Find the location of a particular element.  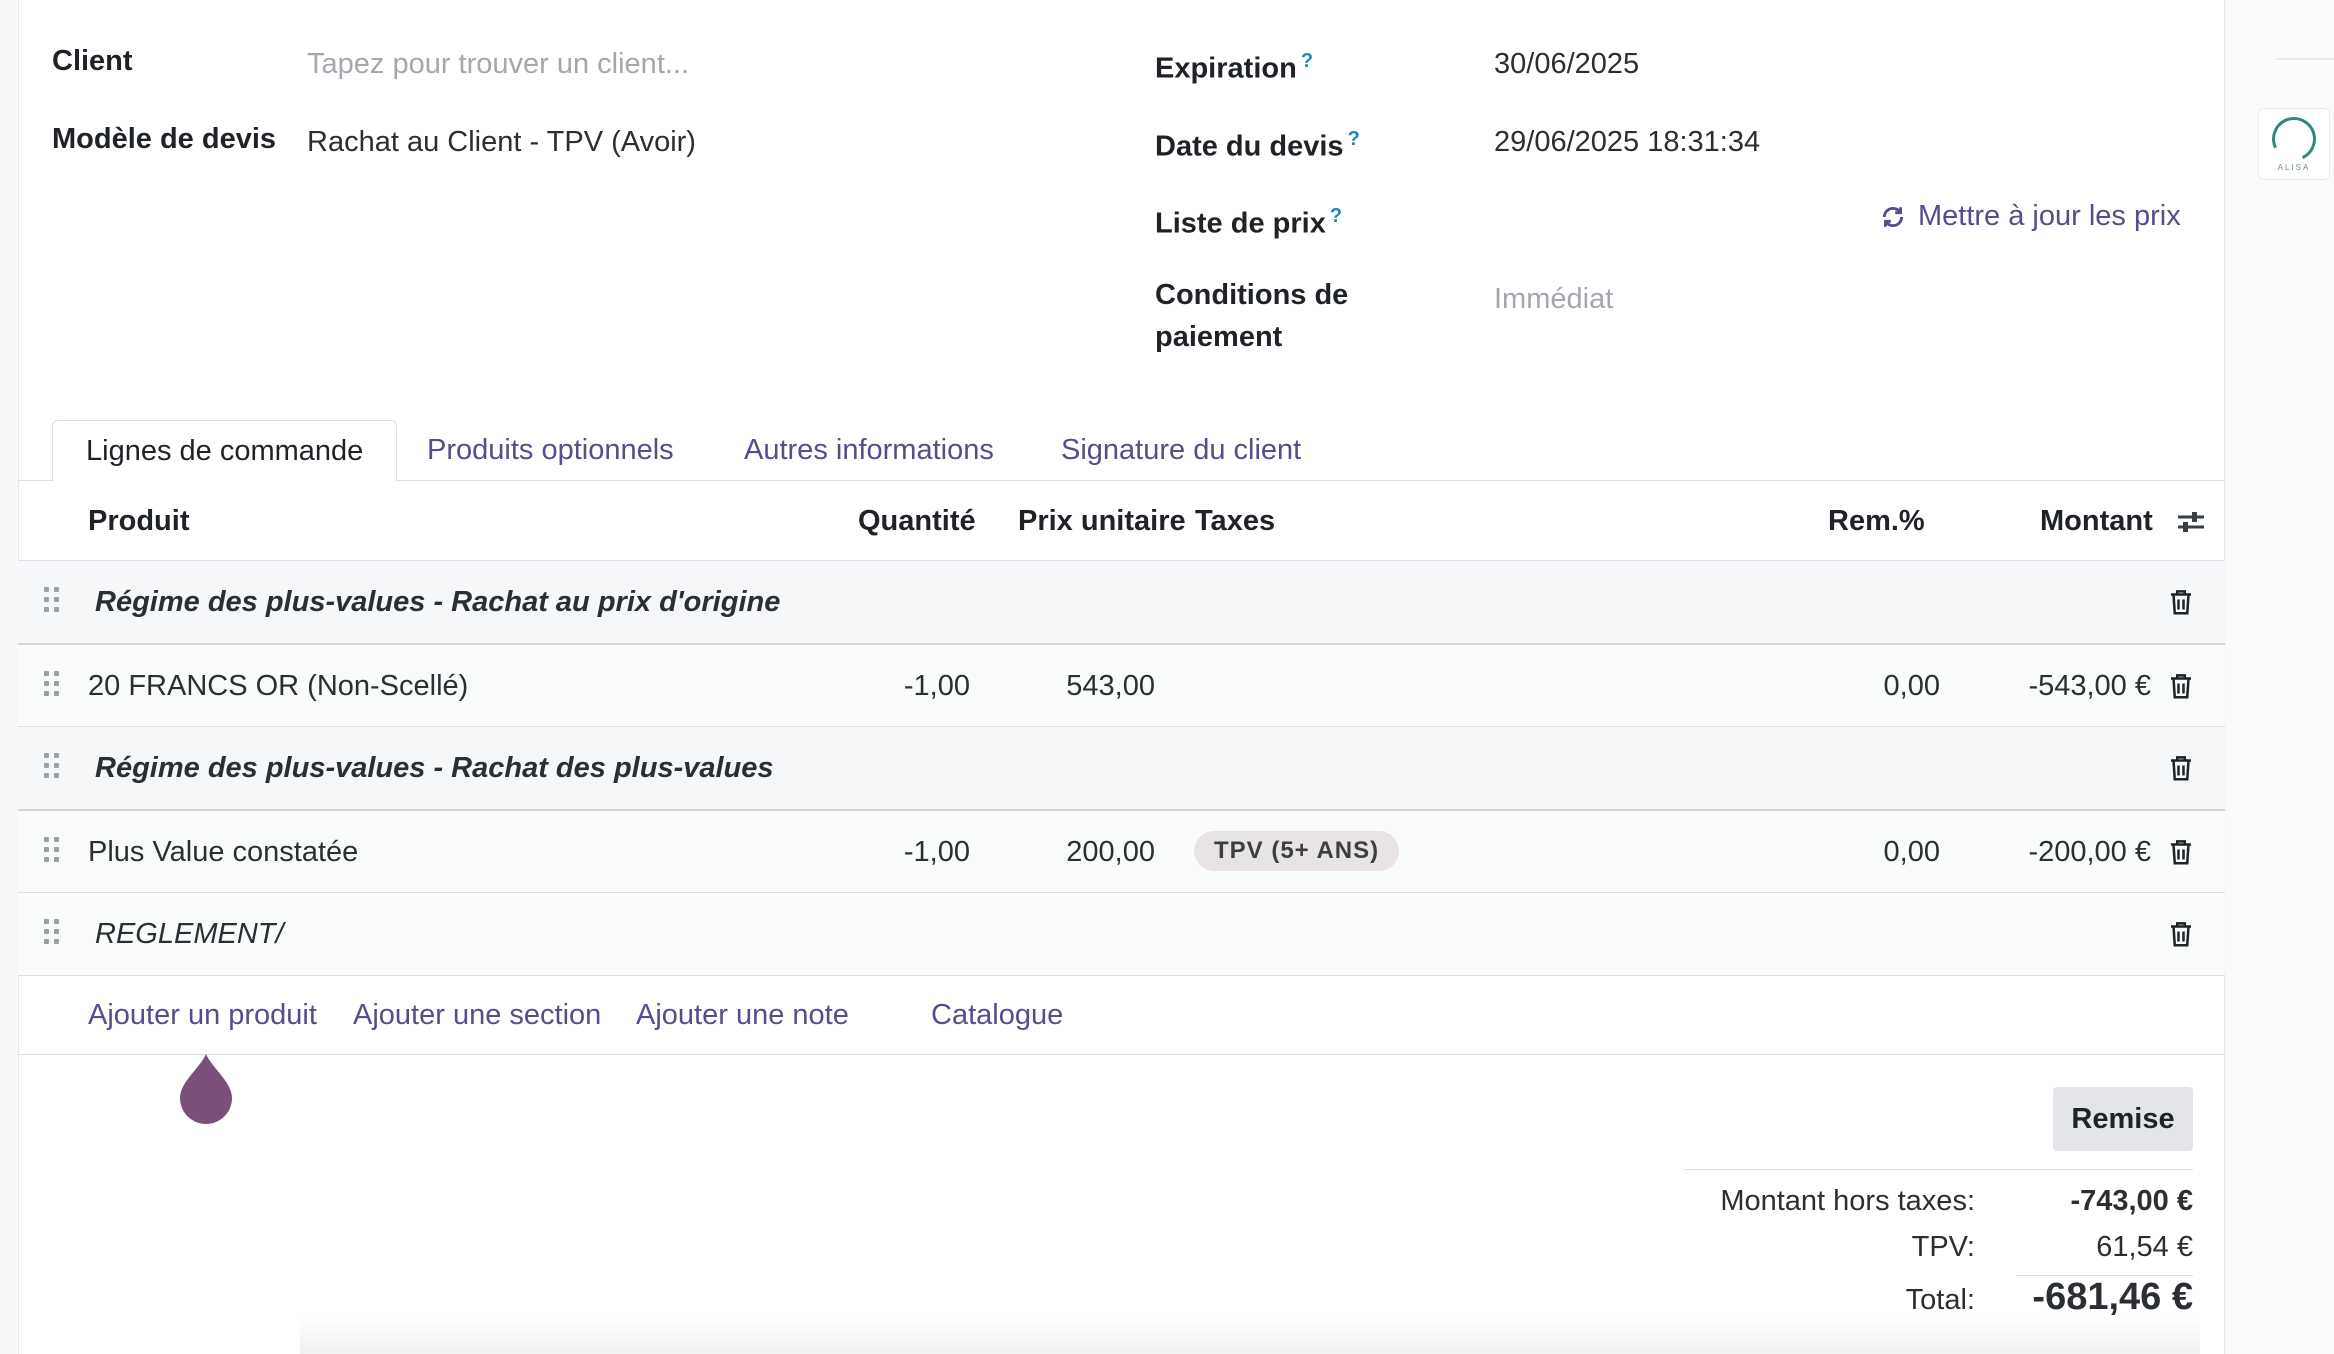

logo-text: ALISA is located at coordinates (2294, 167).